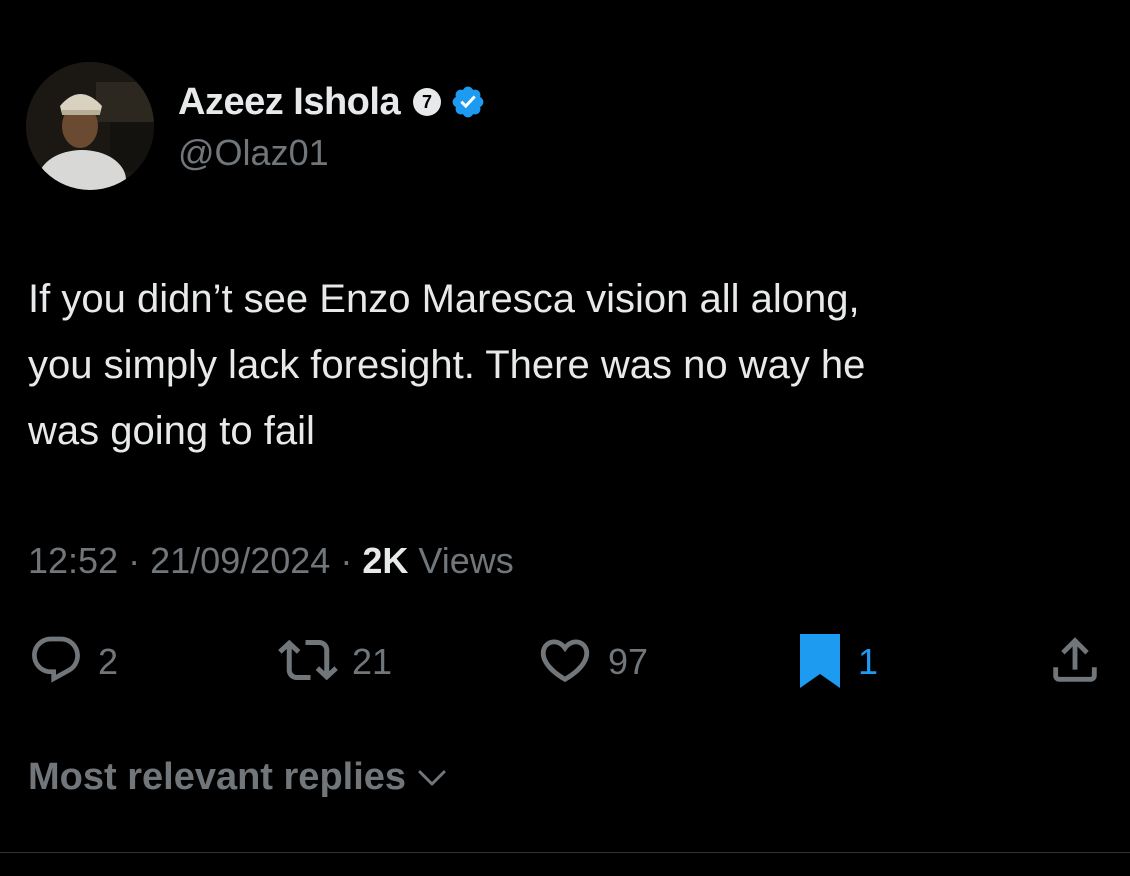 Image resolution: width=1130 pixels, height=876 pixels. What do you see at coordinates (289, 102) in the screenshot?
I see `author-display-name: Azeez Ishola` at bounding box center [289, 102].